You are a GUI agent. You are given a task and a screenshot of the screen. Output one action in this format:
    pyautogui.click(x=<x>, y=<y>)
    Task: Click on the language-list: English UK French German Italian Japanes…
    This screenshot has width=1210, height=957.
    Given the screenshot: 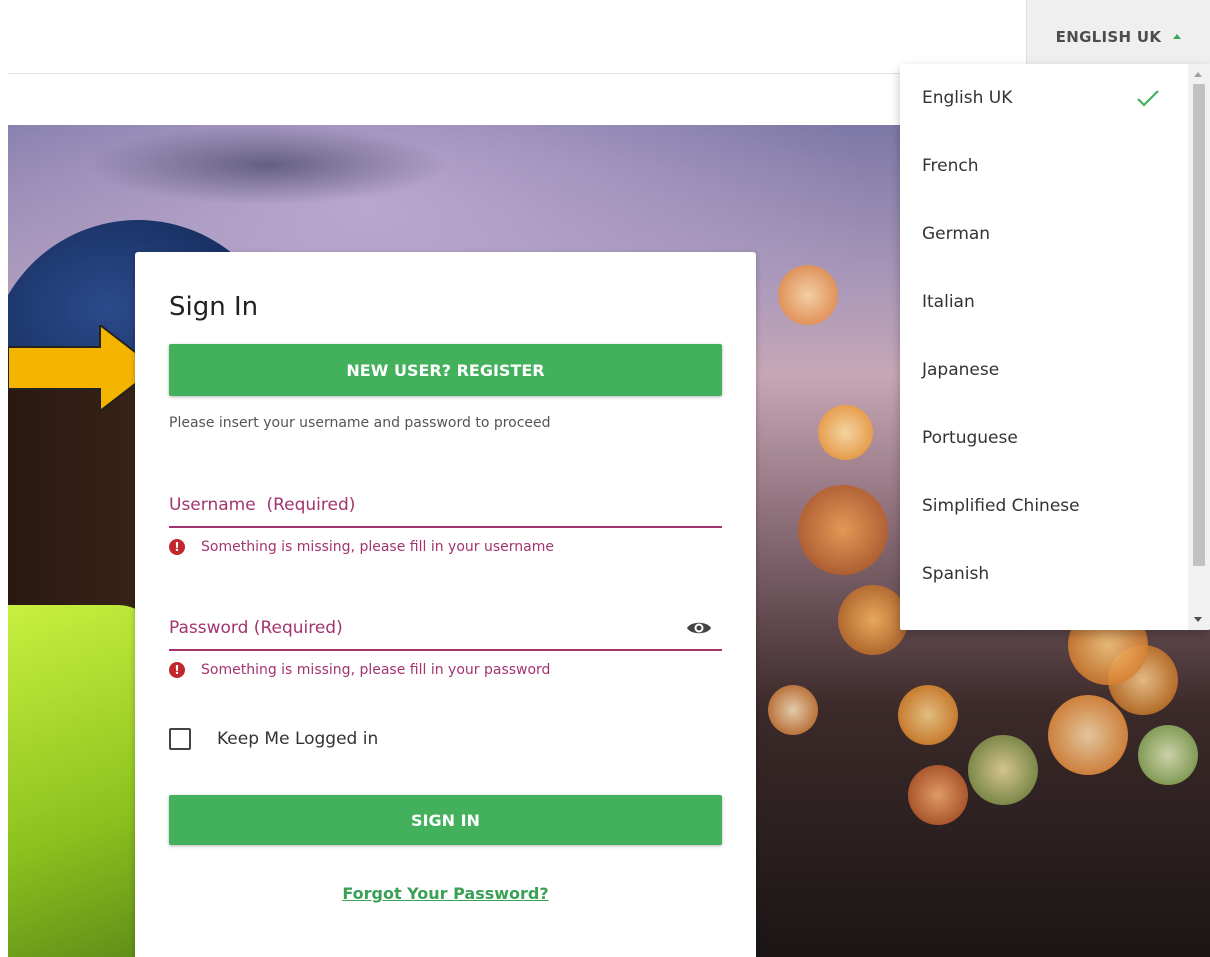 What is the action you would take?
    pyautogui.click(x=1043, y=336)
    